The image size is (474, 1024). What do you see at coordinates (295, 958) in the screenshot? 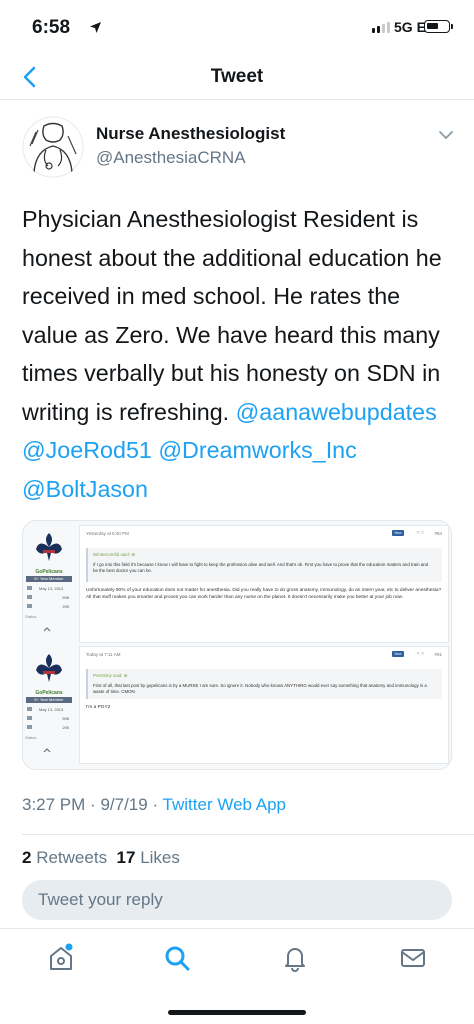
I see `notifications-icon` at bounding box center [295, 958].